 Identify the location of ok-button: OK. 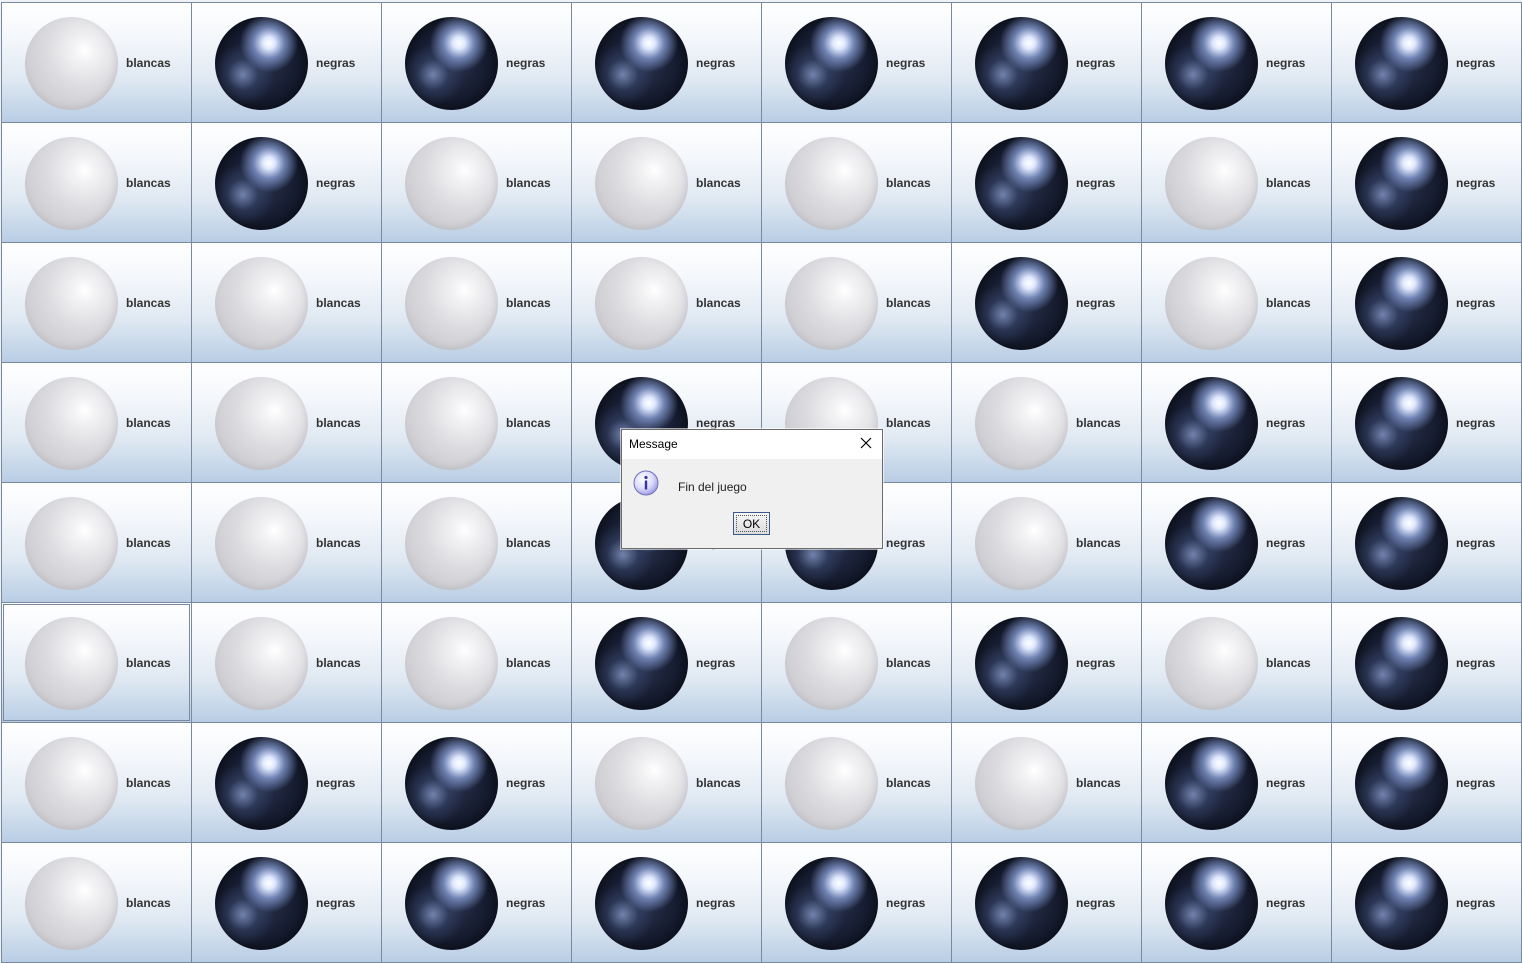
(751, 523).